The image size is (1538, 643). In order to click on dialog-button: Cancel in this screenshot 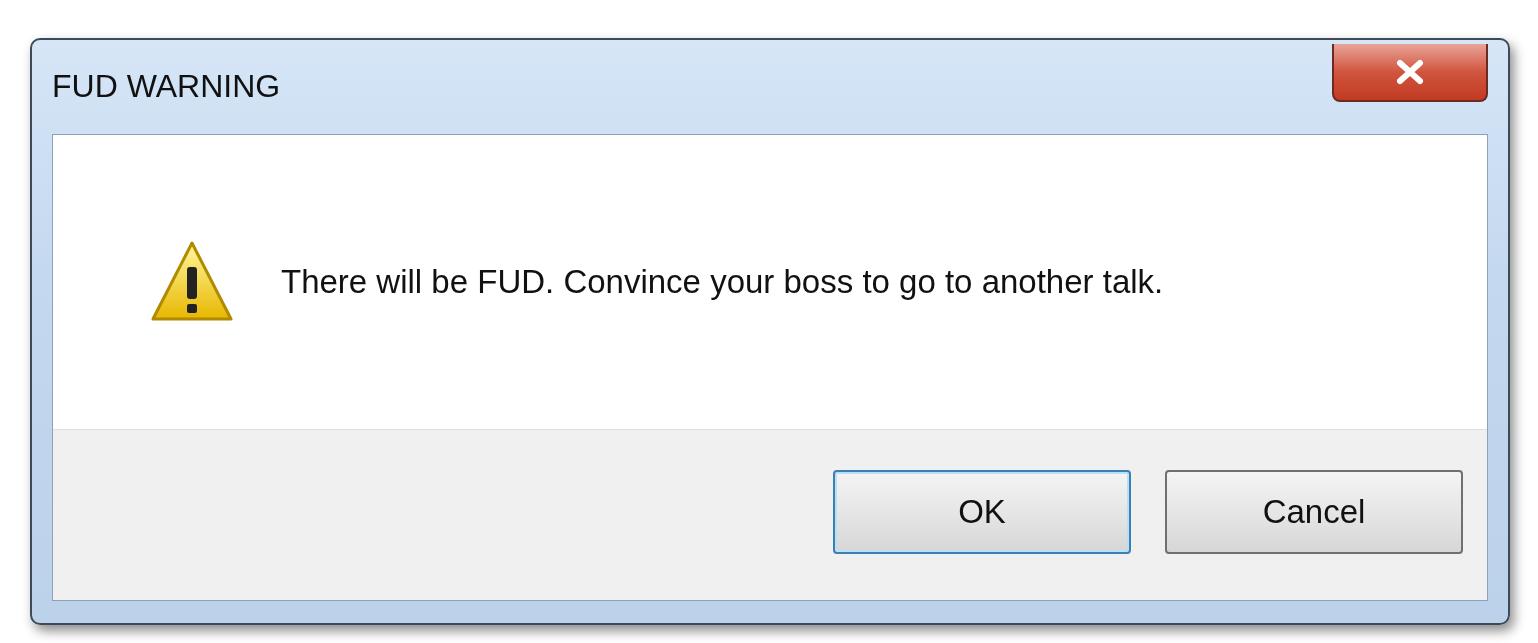, I will do `click(1314, 512)`.